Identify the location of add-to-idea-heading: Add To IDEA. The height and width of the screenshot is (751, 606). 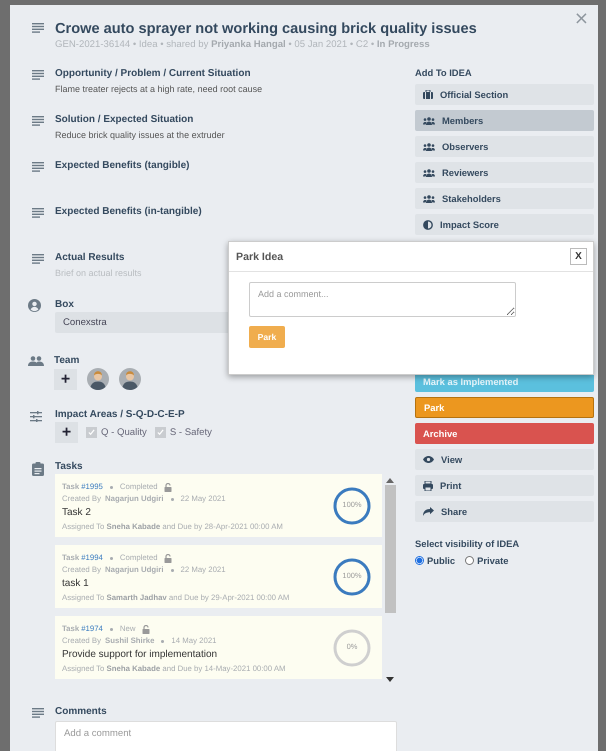
(444, 73).